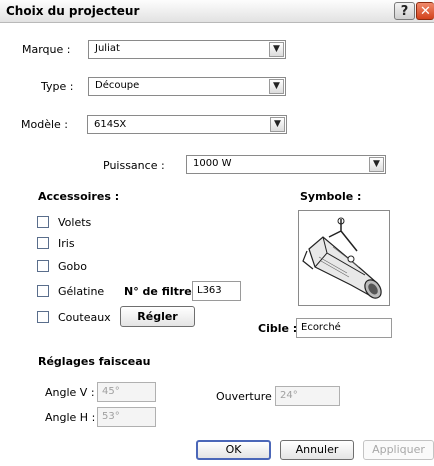 The height and width of the screenshot is (466, 434). I want to click on cible-label: Cible :, so click(278, 328).